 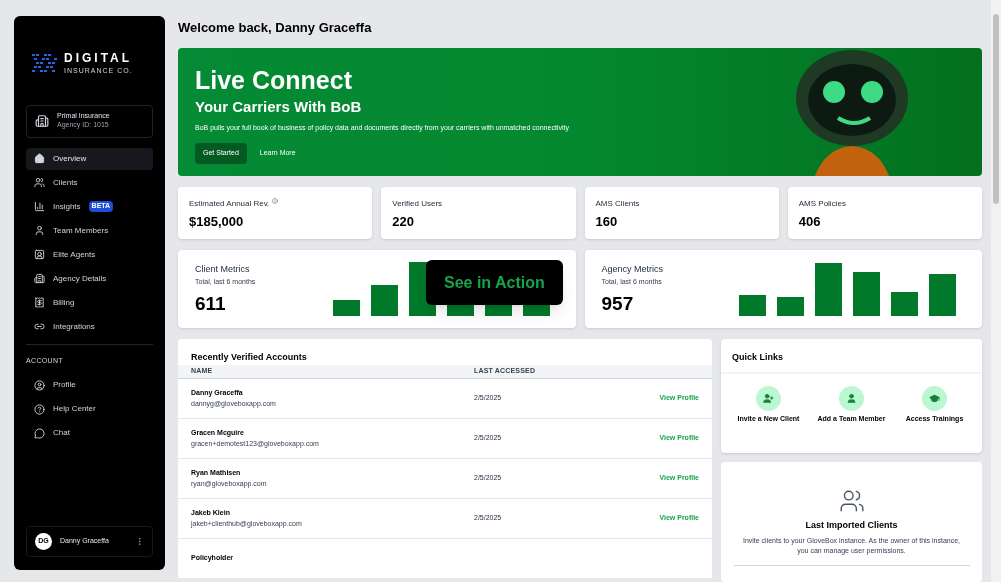 What do you see at coordinates (851, 356) in the screenshot?
I see `card-title: Quick Links` at bounding box center [851, 356].